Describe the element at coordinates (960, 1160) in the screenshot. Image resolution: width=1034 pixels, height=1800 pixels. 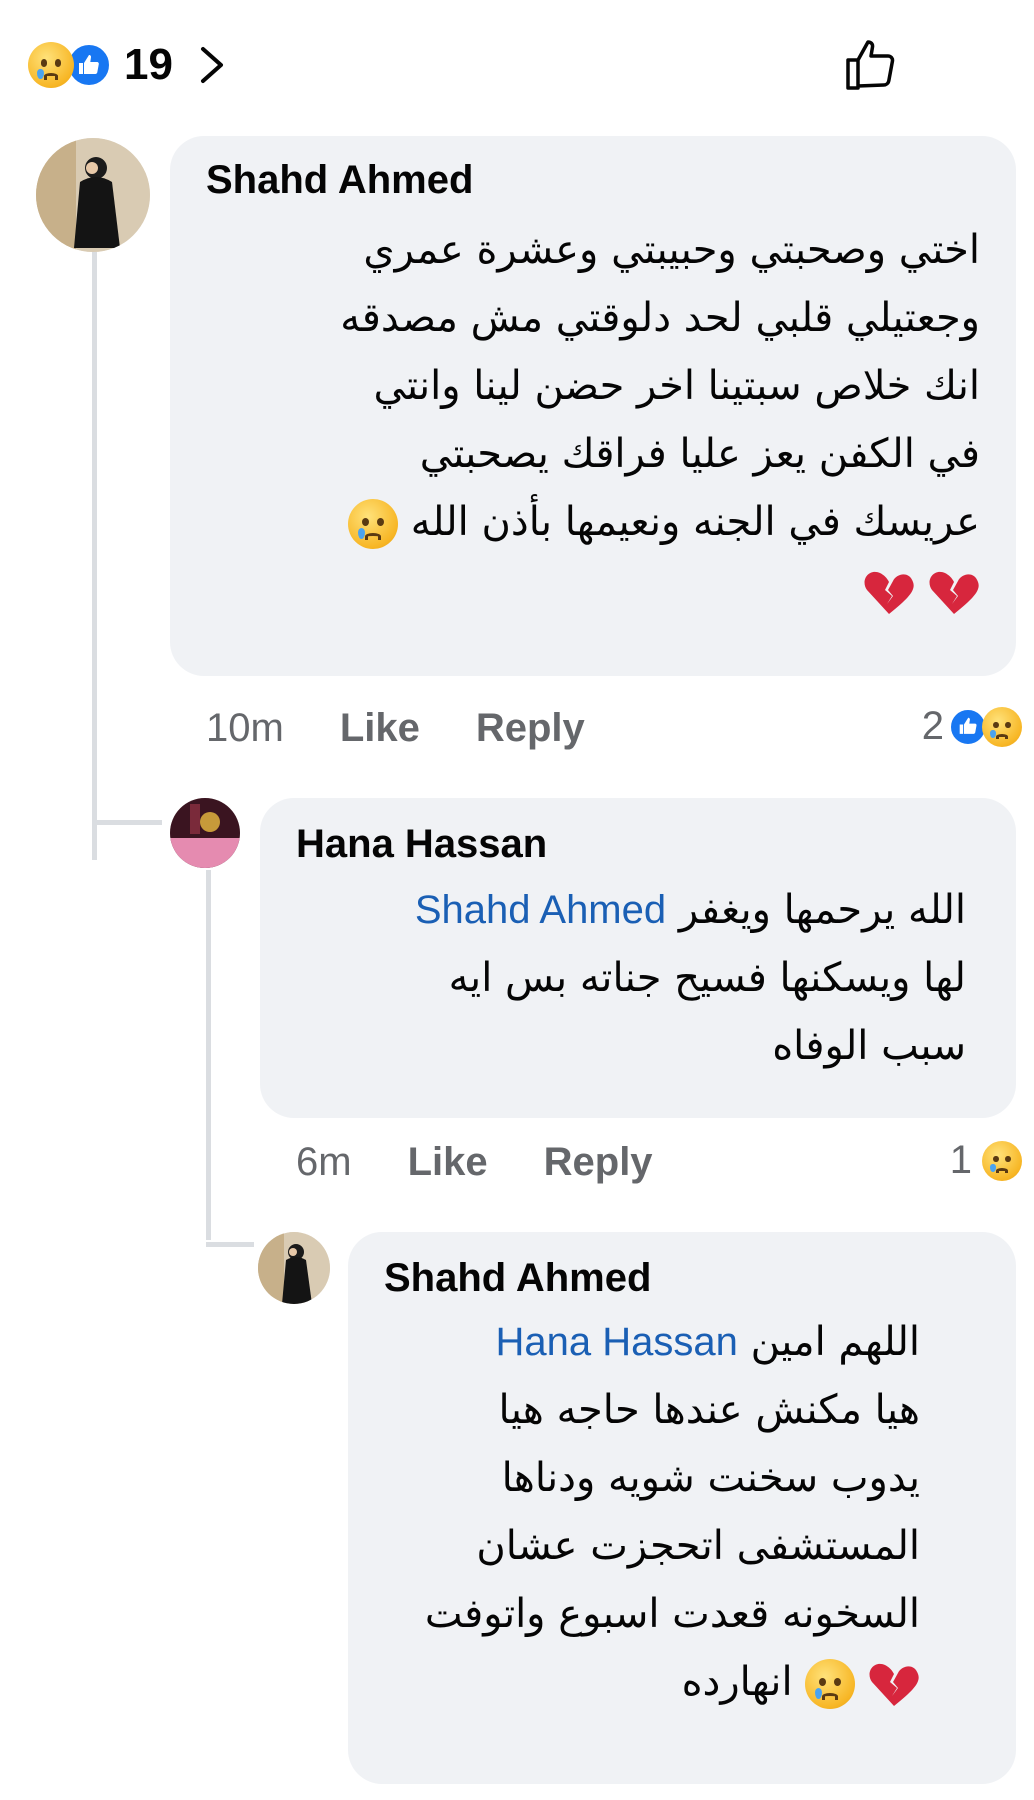
I see `reaction-count: 1` at that location.